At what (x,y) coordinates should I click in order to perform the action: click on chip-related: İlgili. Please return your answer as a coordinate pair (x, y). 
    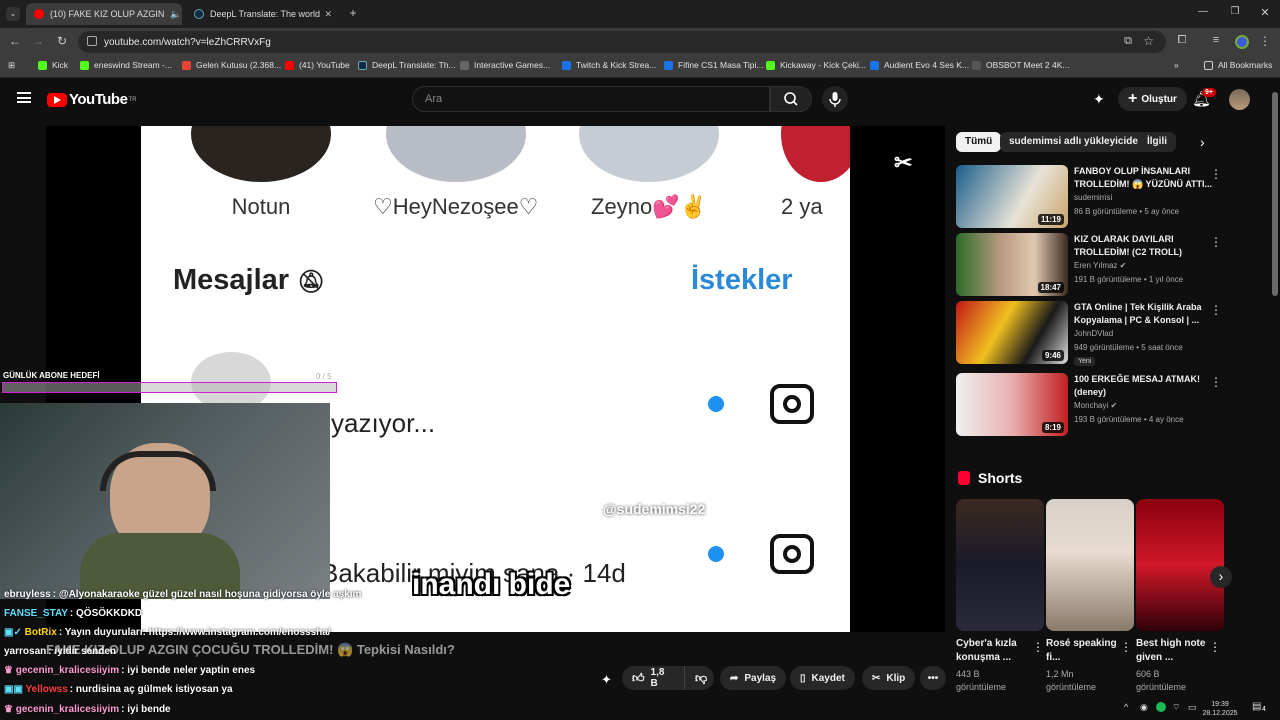
    Looking at the image, I should click on (1157, 142).